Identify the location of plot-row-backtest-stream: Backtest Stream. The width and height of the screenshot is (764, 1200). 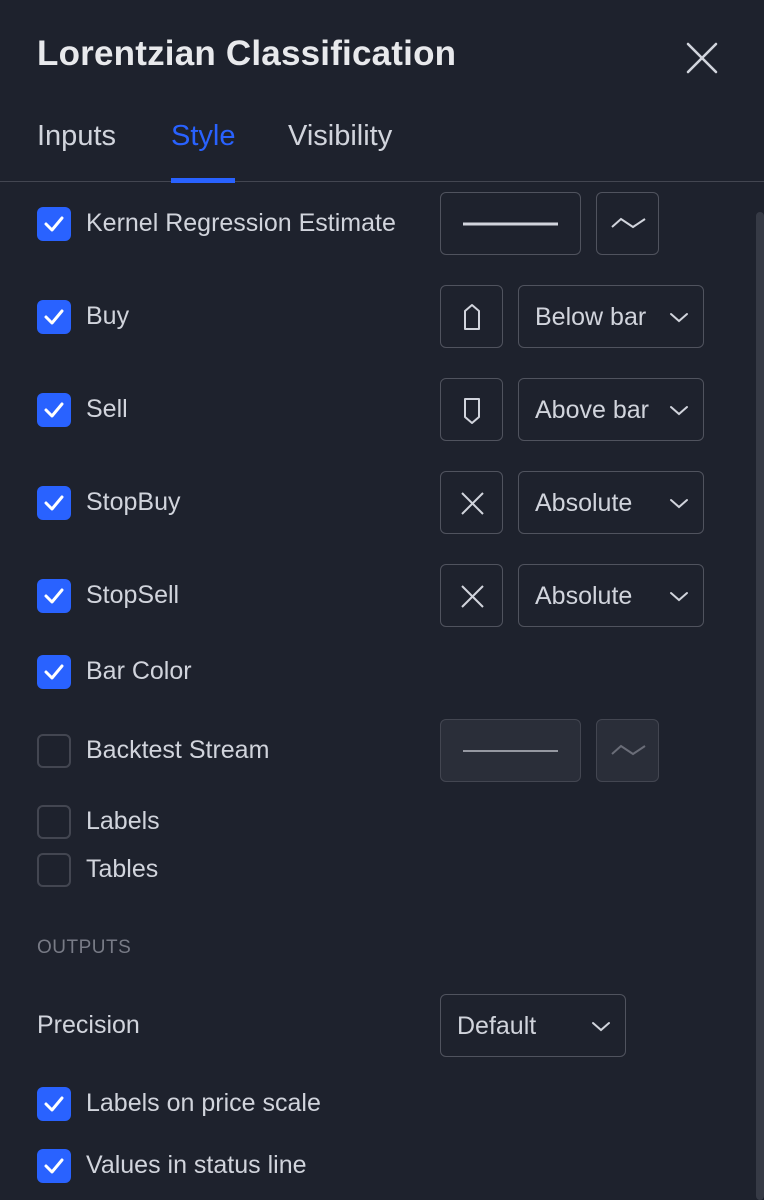
(382, 751).